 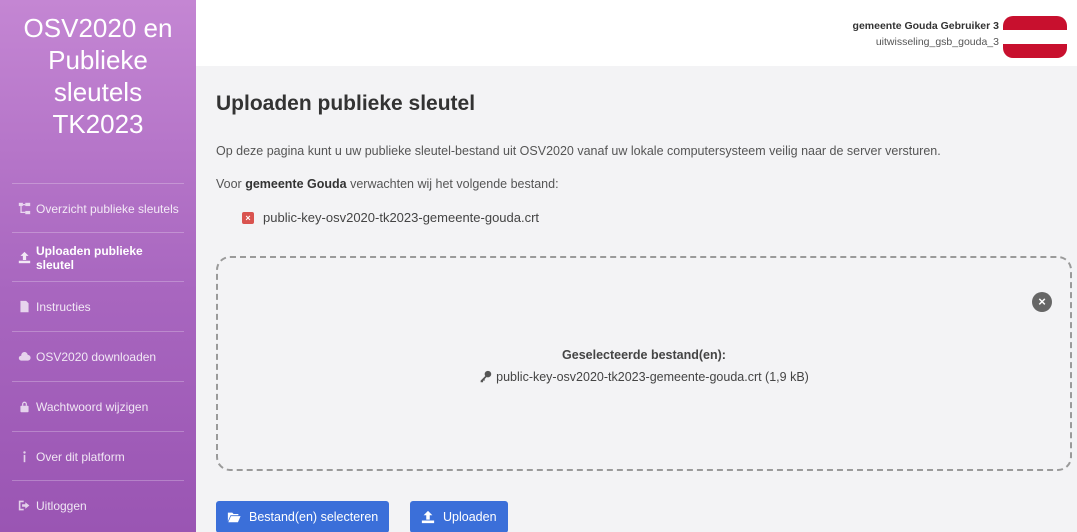 I want to click on sitemap-icon, so click(x=24, y=208).